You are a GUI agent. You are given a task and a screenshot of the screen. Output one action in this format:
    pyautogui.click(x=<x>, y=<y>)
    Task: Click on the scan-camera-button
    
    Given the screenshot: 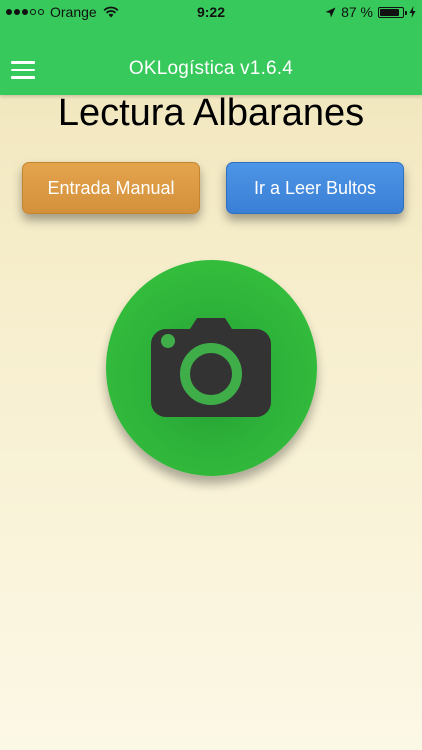 What is the action you would take?
    pyautogui.click(x=211, y=368)
    